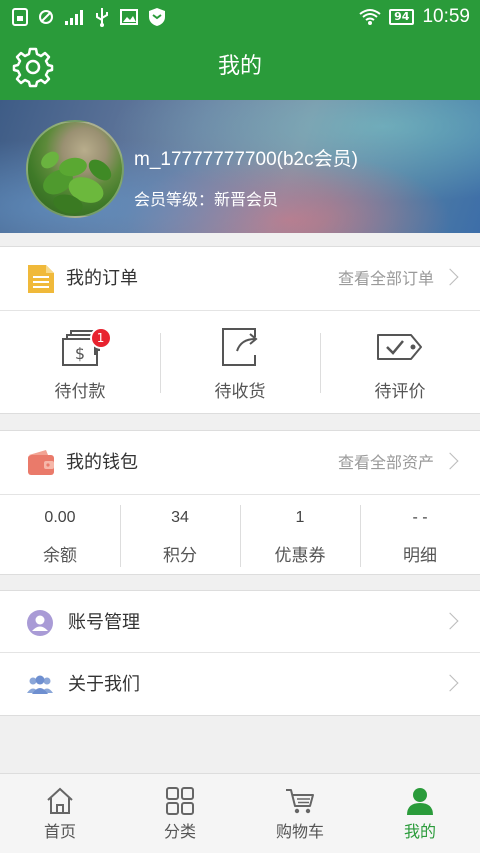 This screenshot has height=853, width=480. I want to click on clock: 10:59, so click(446, 16).